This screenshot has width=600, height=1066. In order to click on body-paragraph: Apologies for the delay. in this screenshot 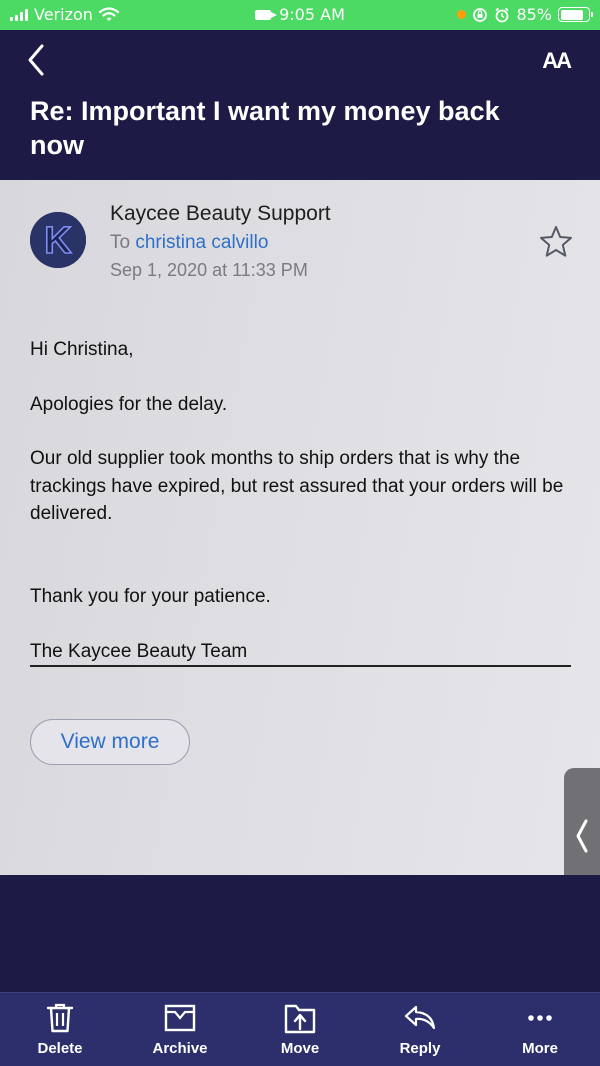, I will do `click(129, 404)`.